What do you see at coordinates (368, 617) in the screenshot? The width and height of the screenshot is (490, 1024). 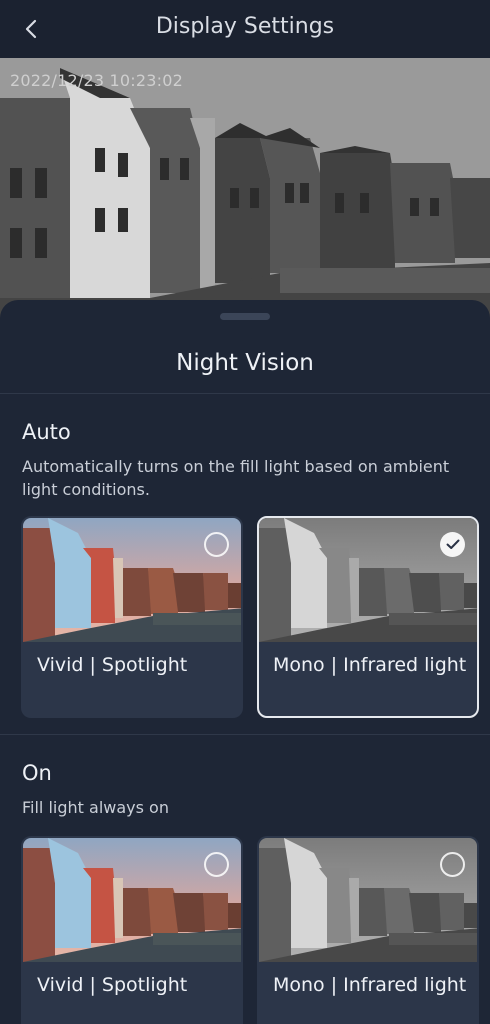 I see `option-auto-mono-infrared: Mono | Infrared light` at bounding box center [368, 617].